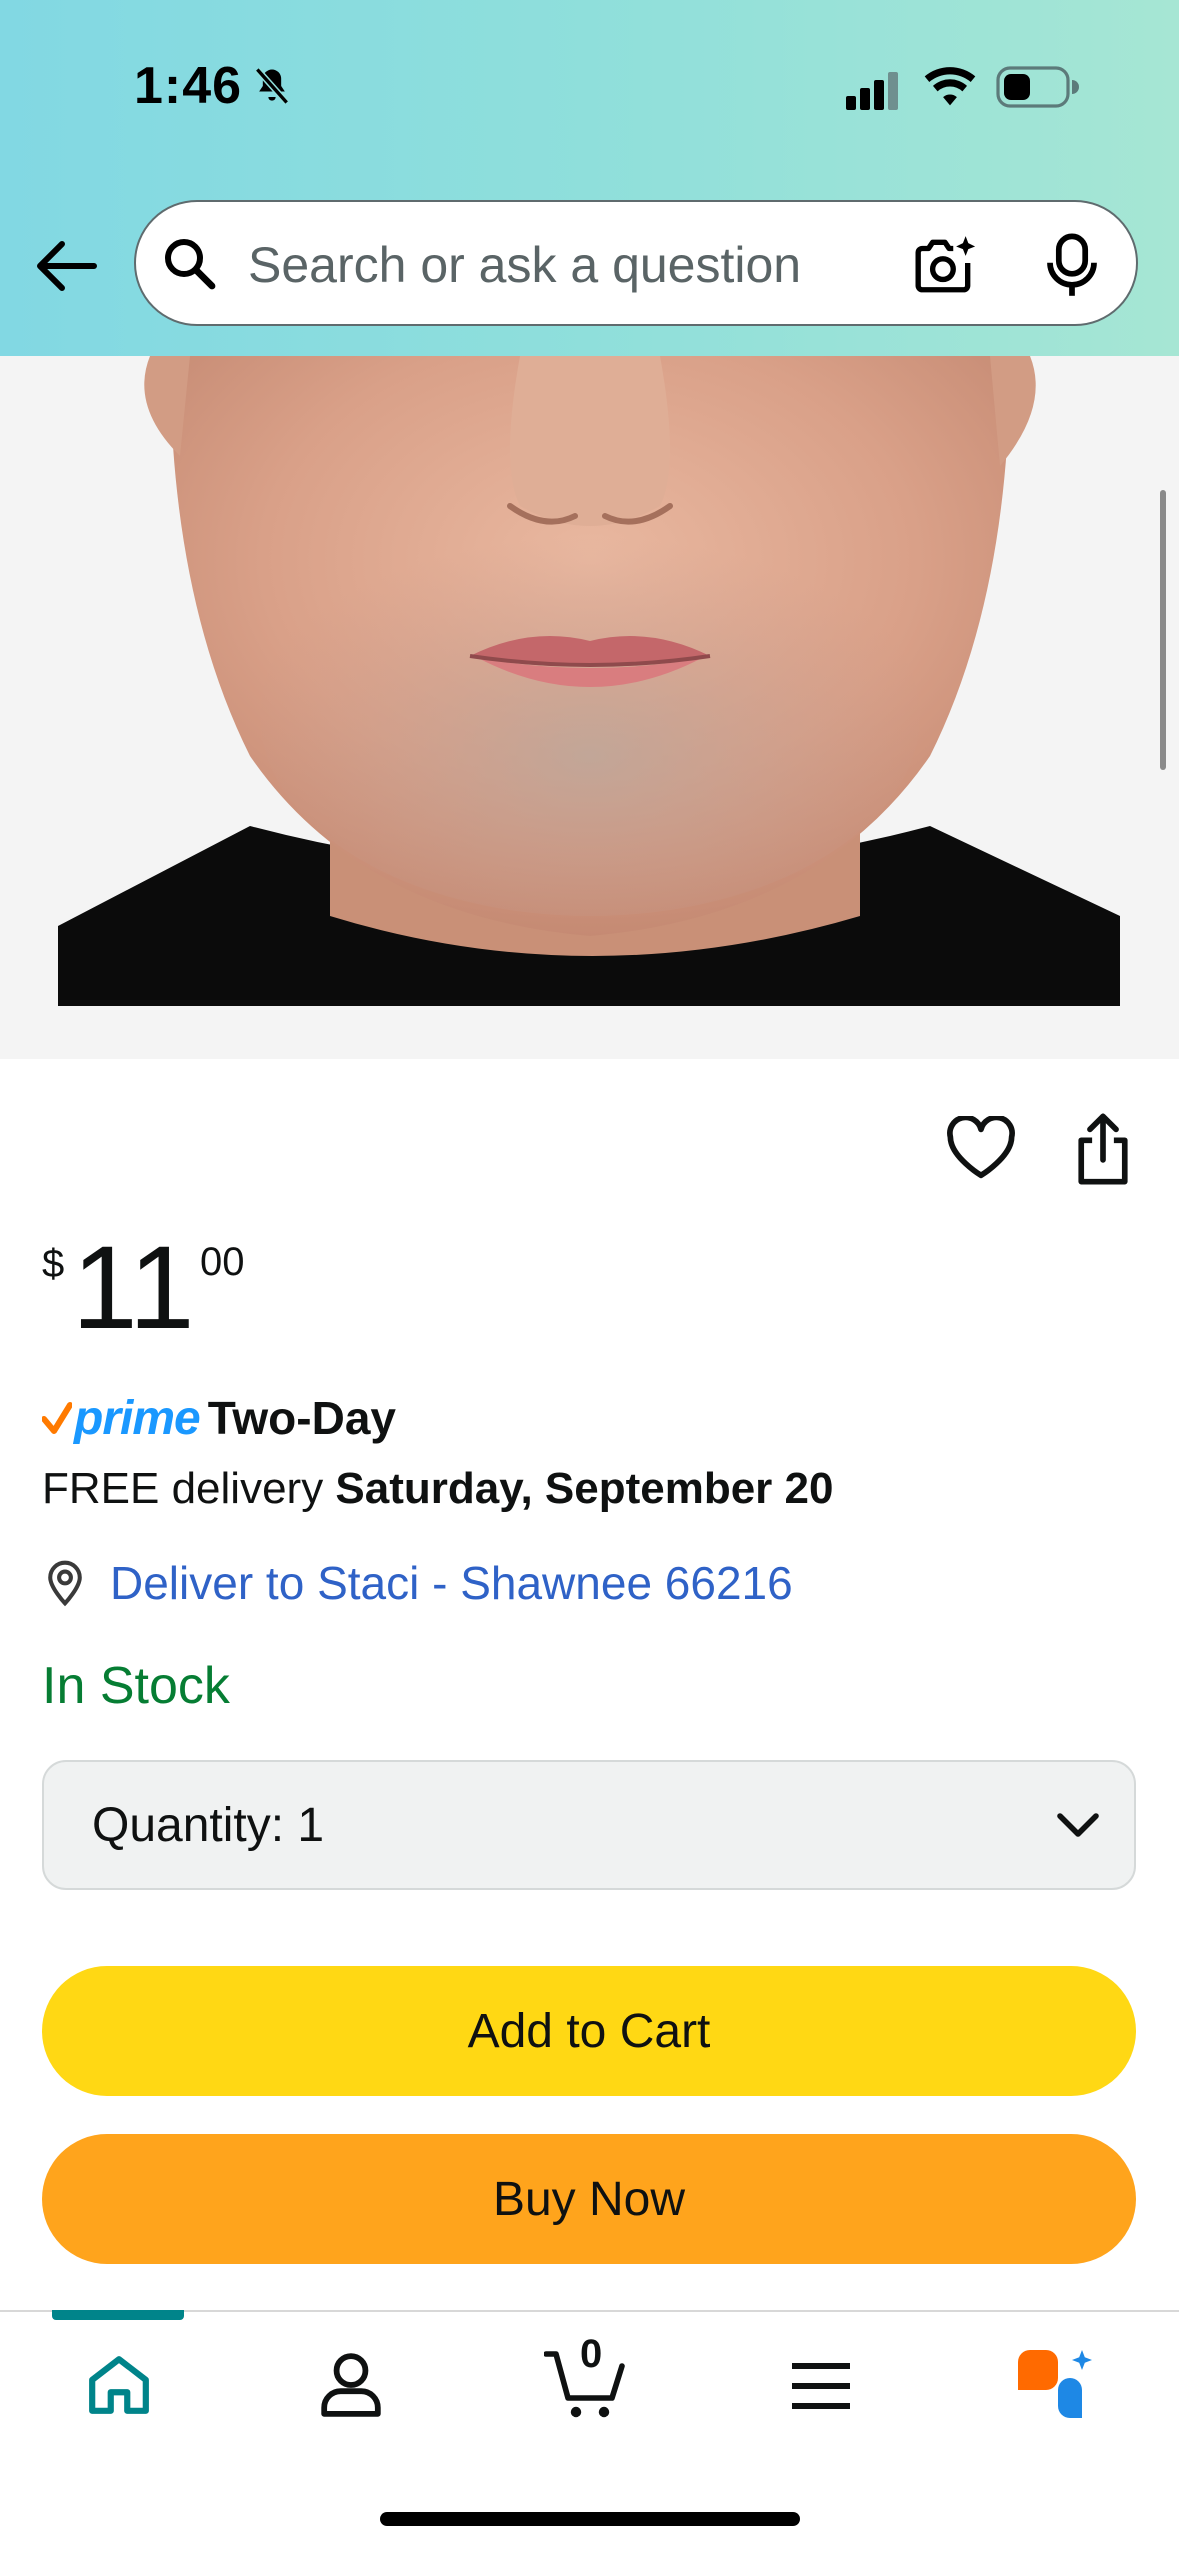 The image size is (1179, 2558). What do you see at coordinates (188, 86) in the screenshot?
I see `status-time: 1:46` at bounding box center [188, 86].